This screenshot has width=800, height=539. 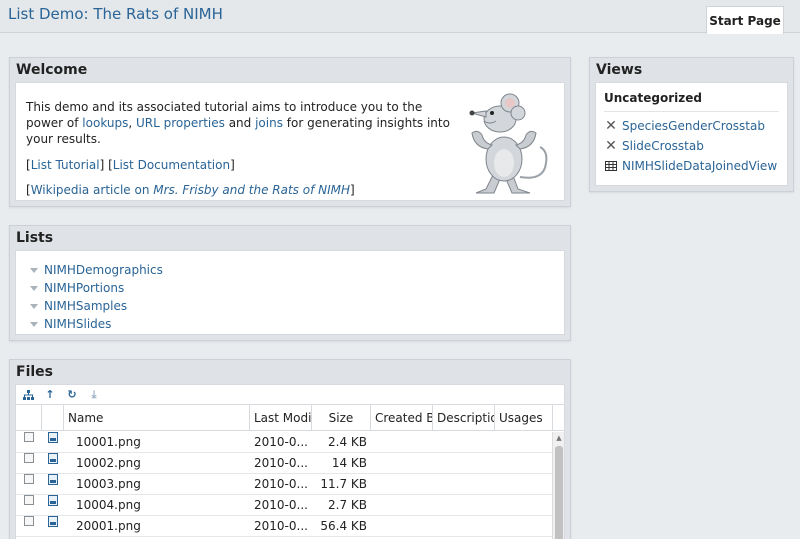 What do you see at coordinates (72, 394) in the screenshot?
I see `refresh-icon: ↻` at bounding box center [72, 394].